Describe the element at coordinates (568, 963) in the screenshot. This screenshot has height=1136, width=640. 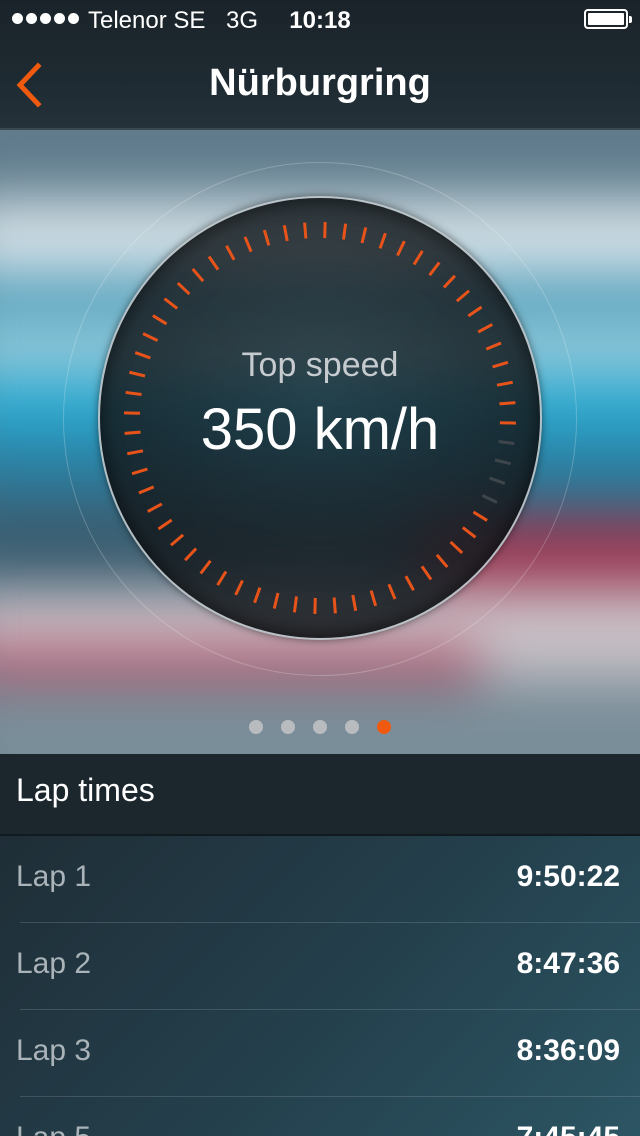
I see `lap-time: 8:47:36` at that location.